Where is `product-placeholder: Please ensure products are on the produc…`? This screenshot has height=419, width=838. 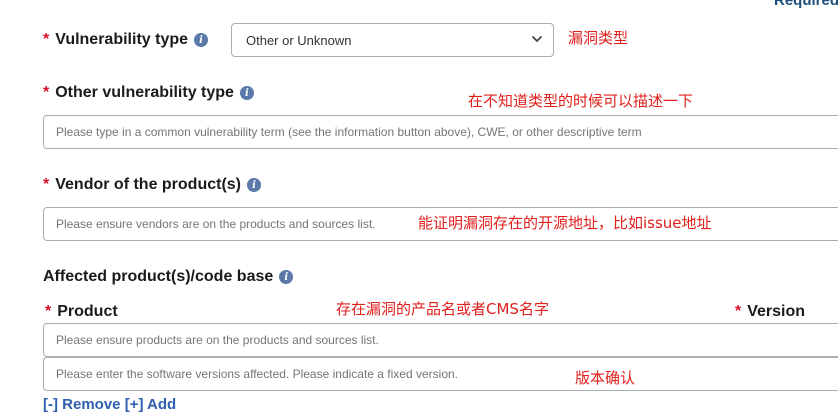 product-placeholder: Please ensure products are on the produc… is located at coordinates (217, 340).